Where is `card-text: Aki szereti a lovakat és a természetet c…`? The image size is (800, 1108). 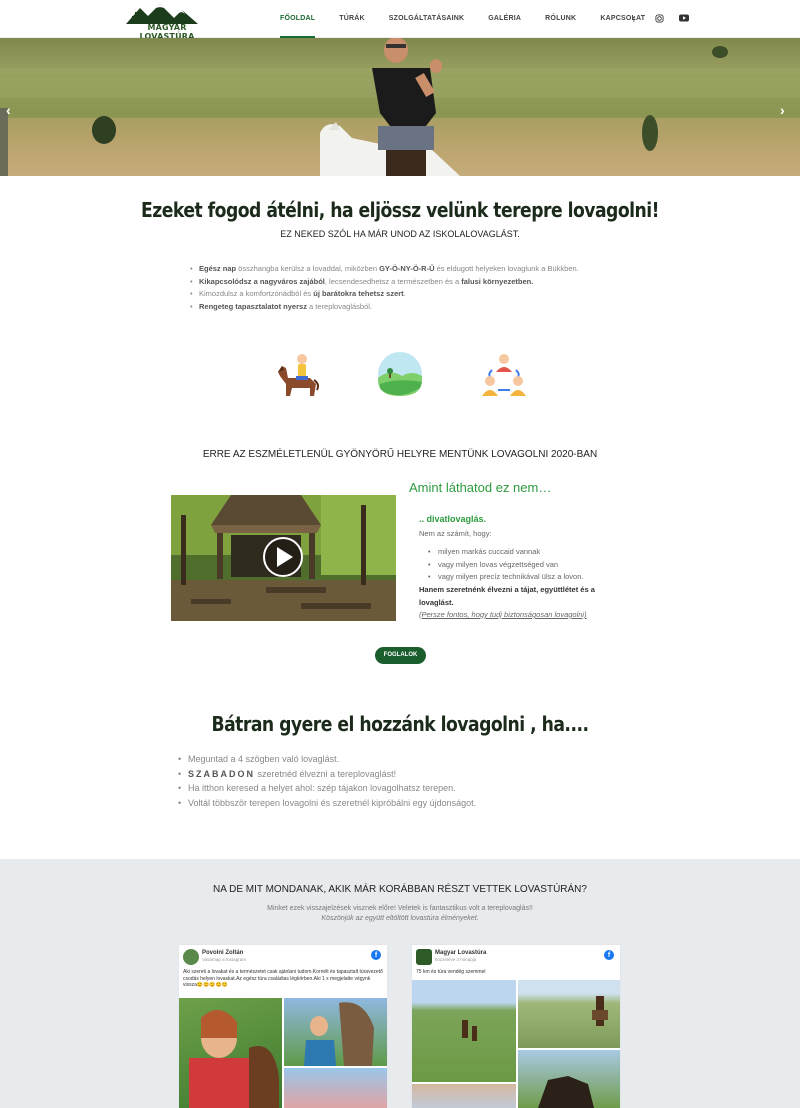 card-text: Aki szereti a lovakat és a természetet c… is located at coordinates (283, 978).